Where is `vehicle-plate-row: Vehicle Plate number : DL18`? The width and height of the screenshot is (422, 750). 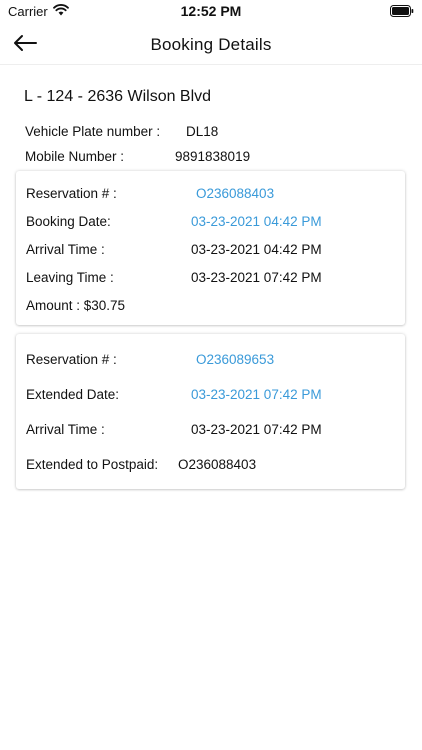 vehicle-plate-row: Vehicle Plate number : DL18 is located at coordinates (121, 131).